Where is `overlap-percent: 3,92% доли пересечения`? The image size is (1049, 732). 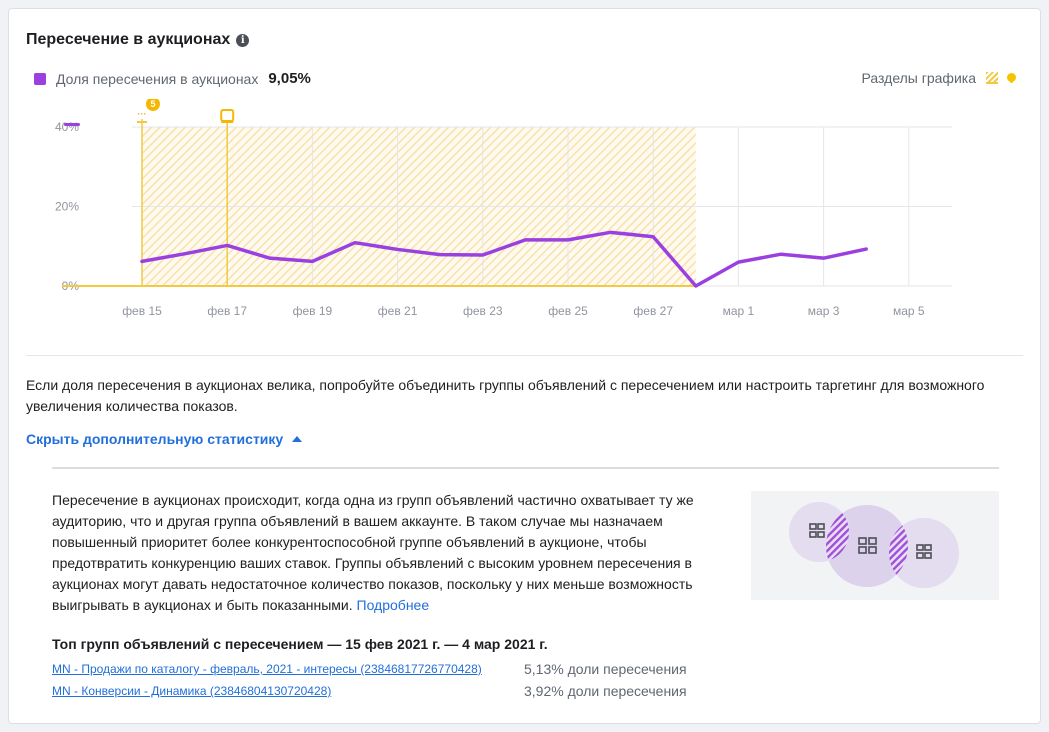
overlap-percent: 3,92% доли пересечения is located at coordinates (605, 691).